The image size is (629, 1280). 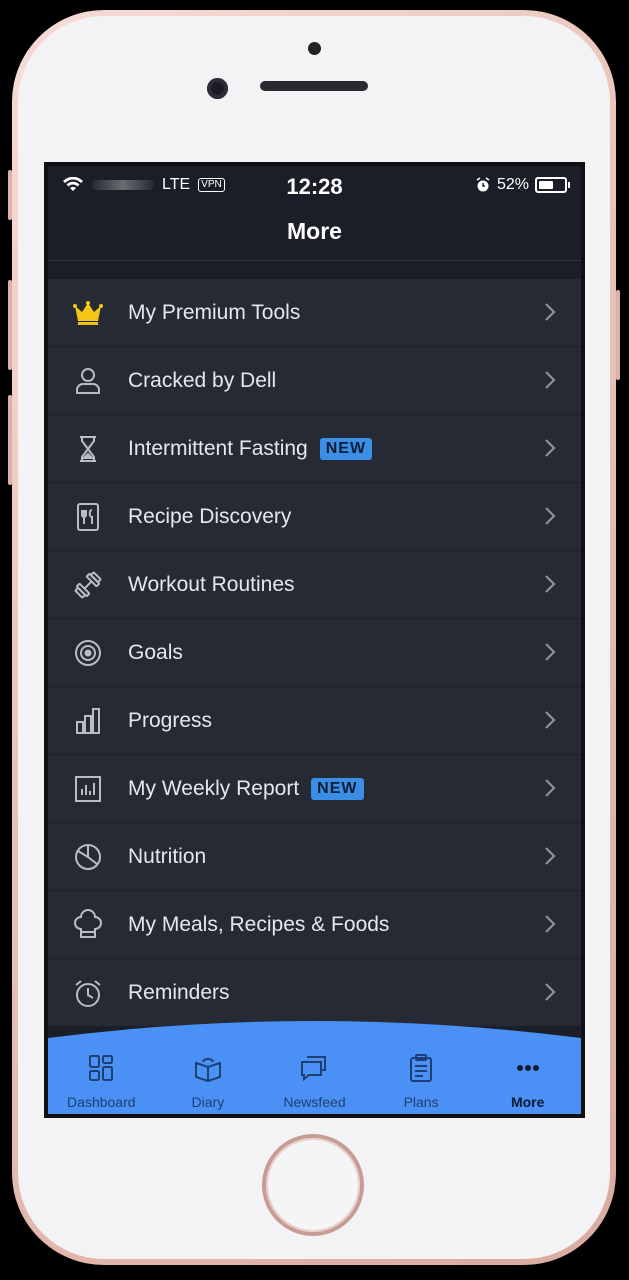 I want to click on dumbbell-icon, so click(x=88, y=585).